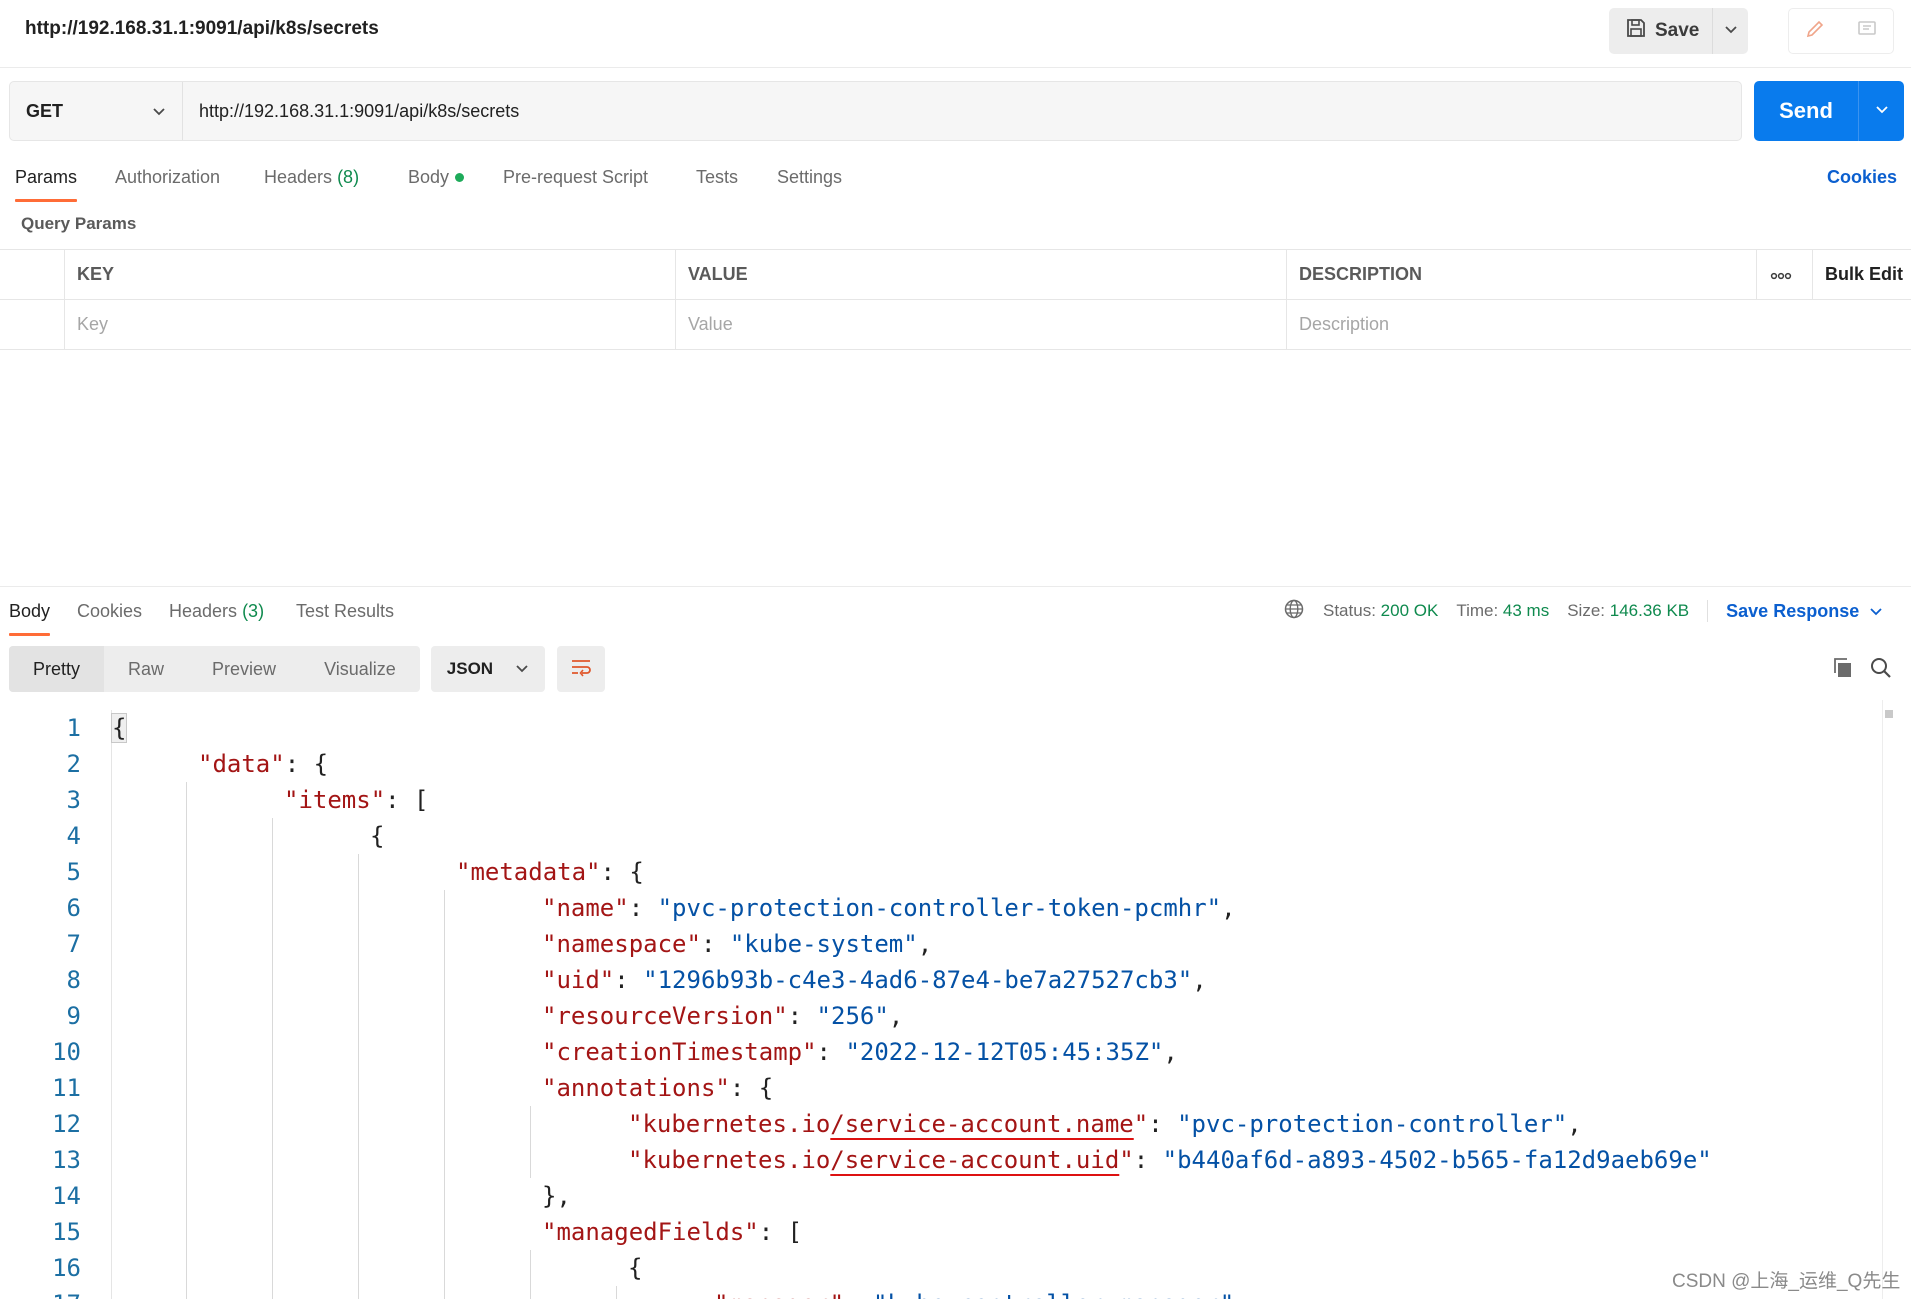 This screenshot has height=1299, width=1911. What do you see at coordinates (679, 1052) in the screenshot?
I see `json-key: "creationTimestamp"` at bounding box center [679, 1052].